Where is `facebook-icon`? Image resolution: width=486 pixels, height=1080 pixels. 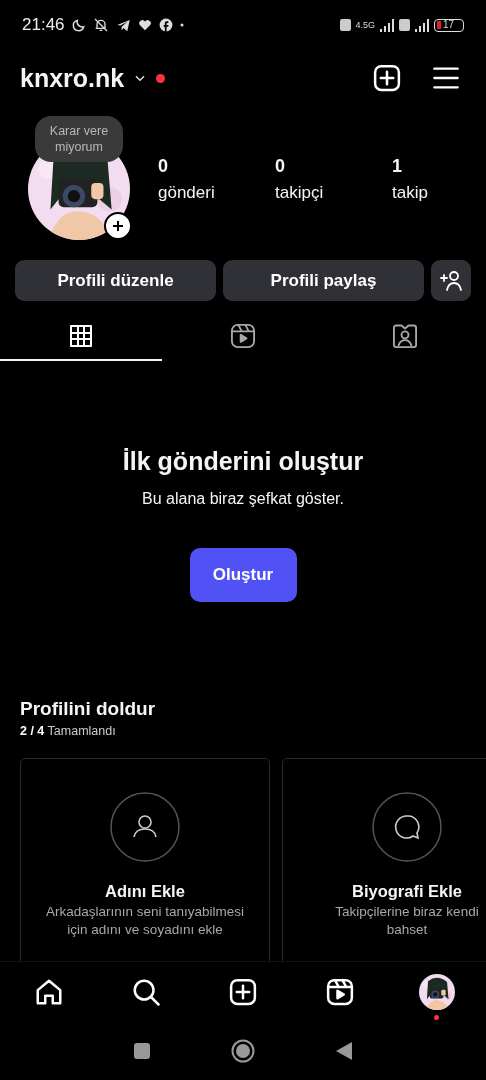
facebook-icon is located at coordinates (165, 25).